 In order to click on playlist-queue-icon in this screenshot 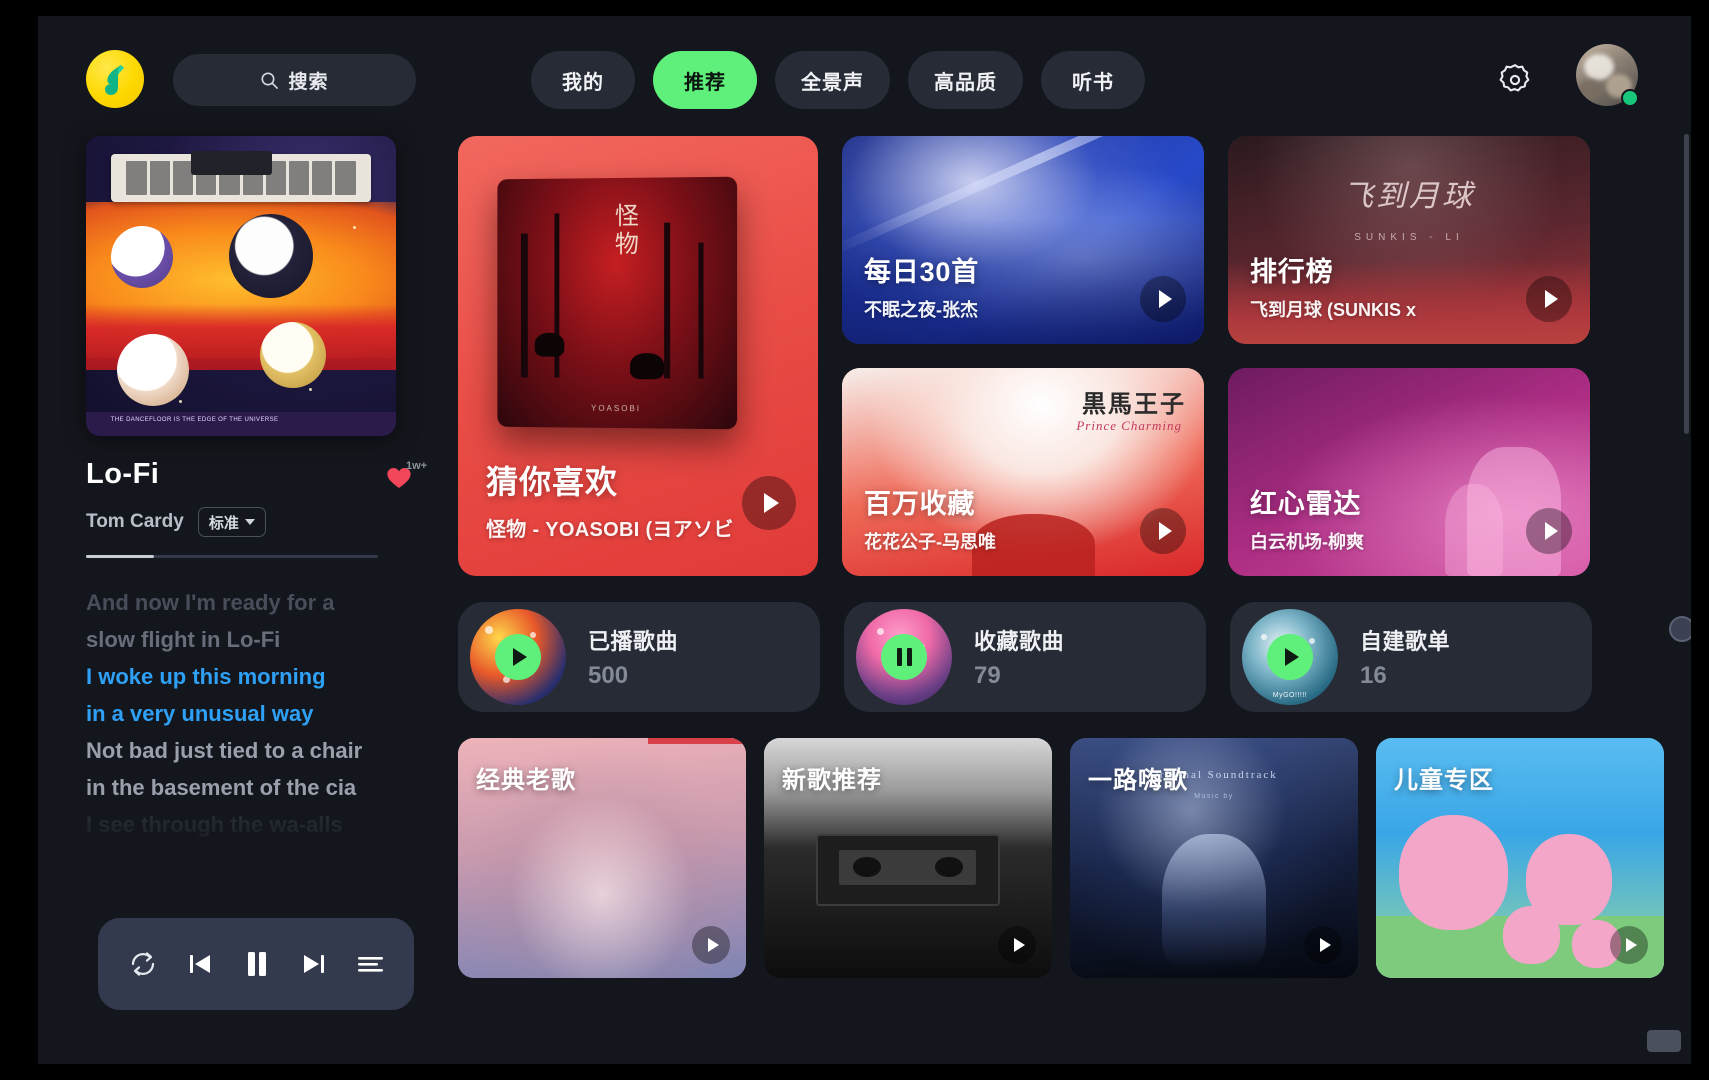, I will do `click(370, 964)`.